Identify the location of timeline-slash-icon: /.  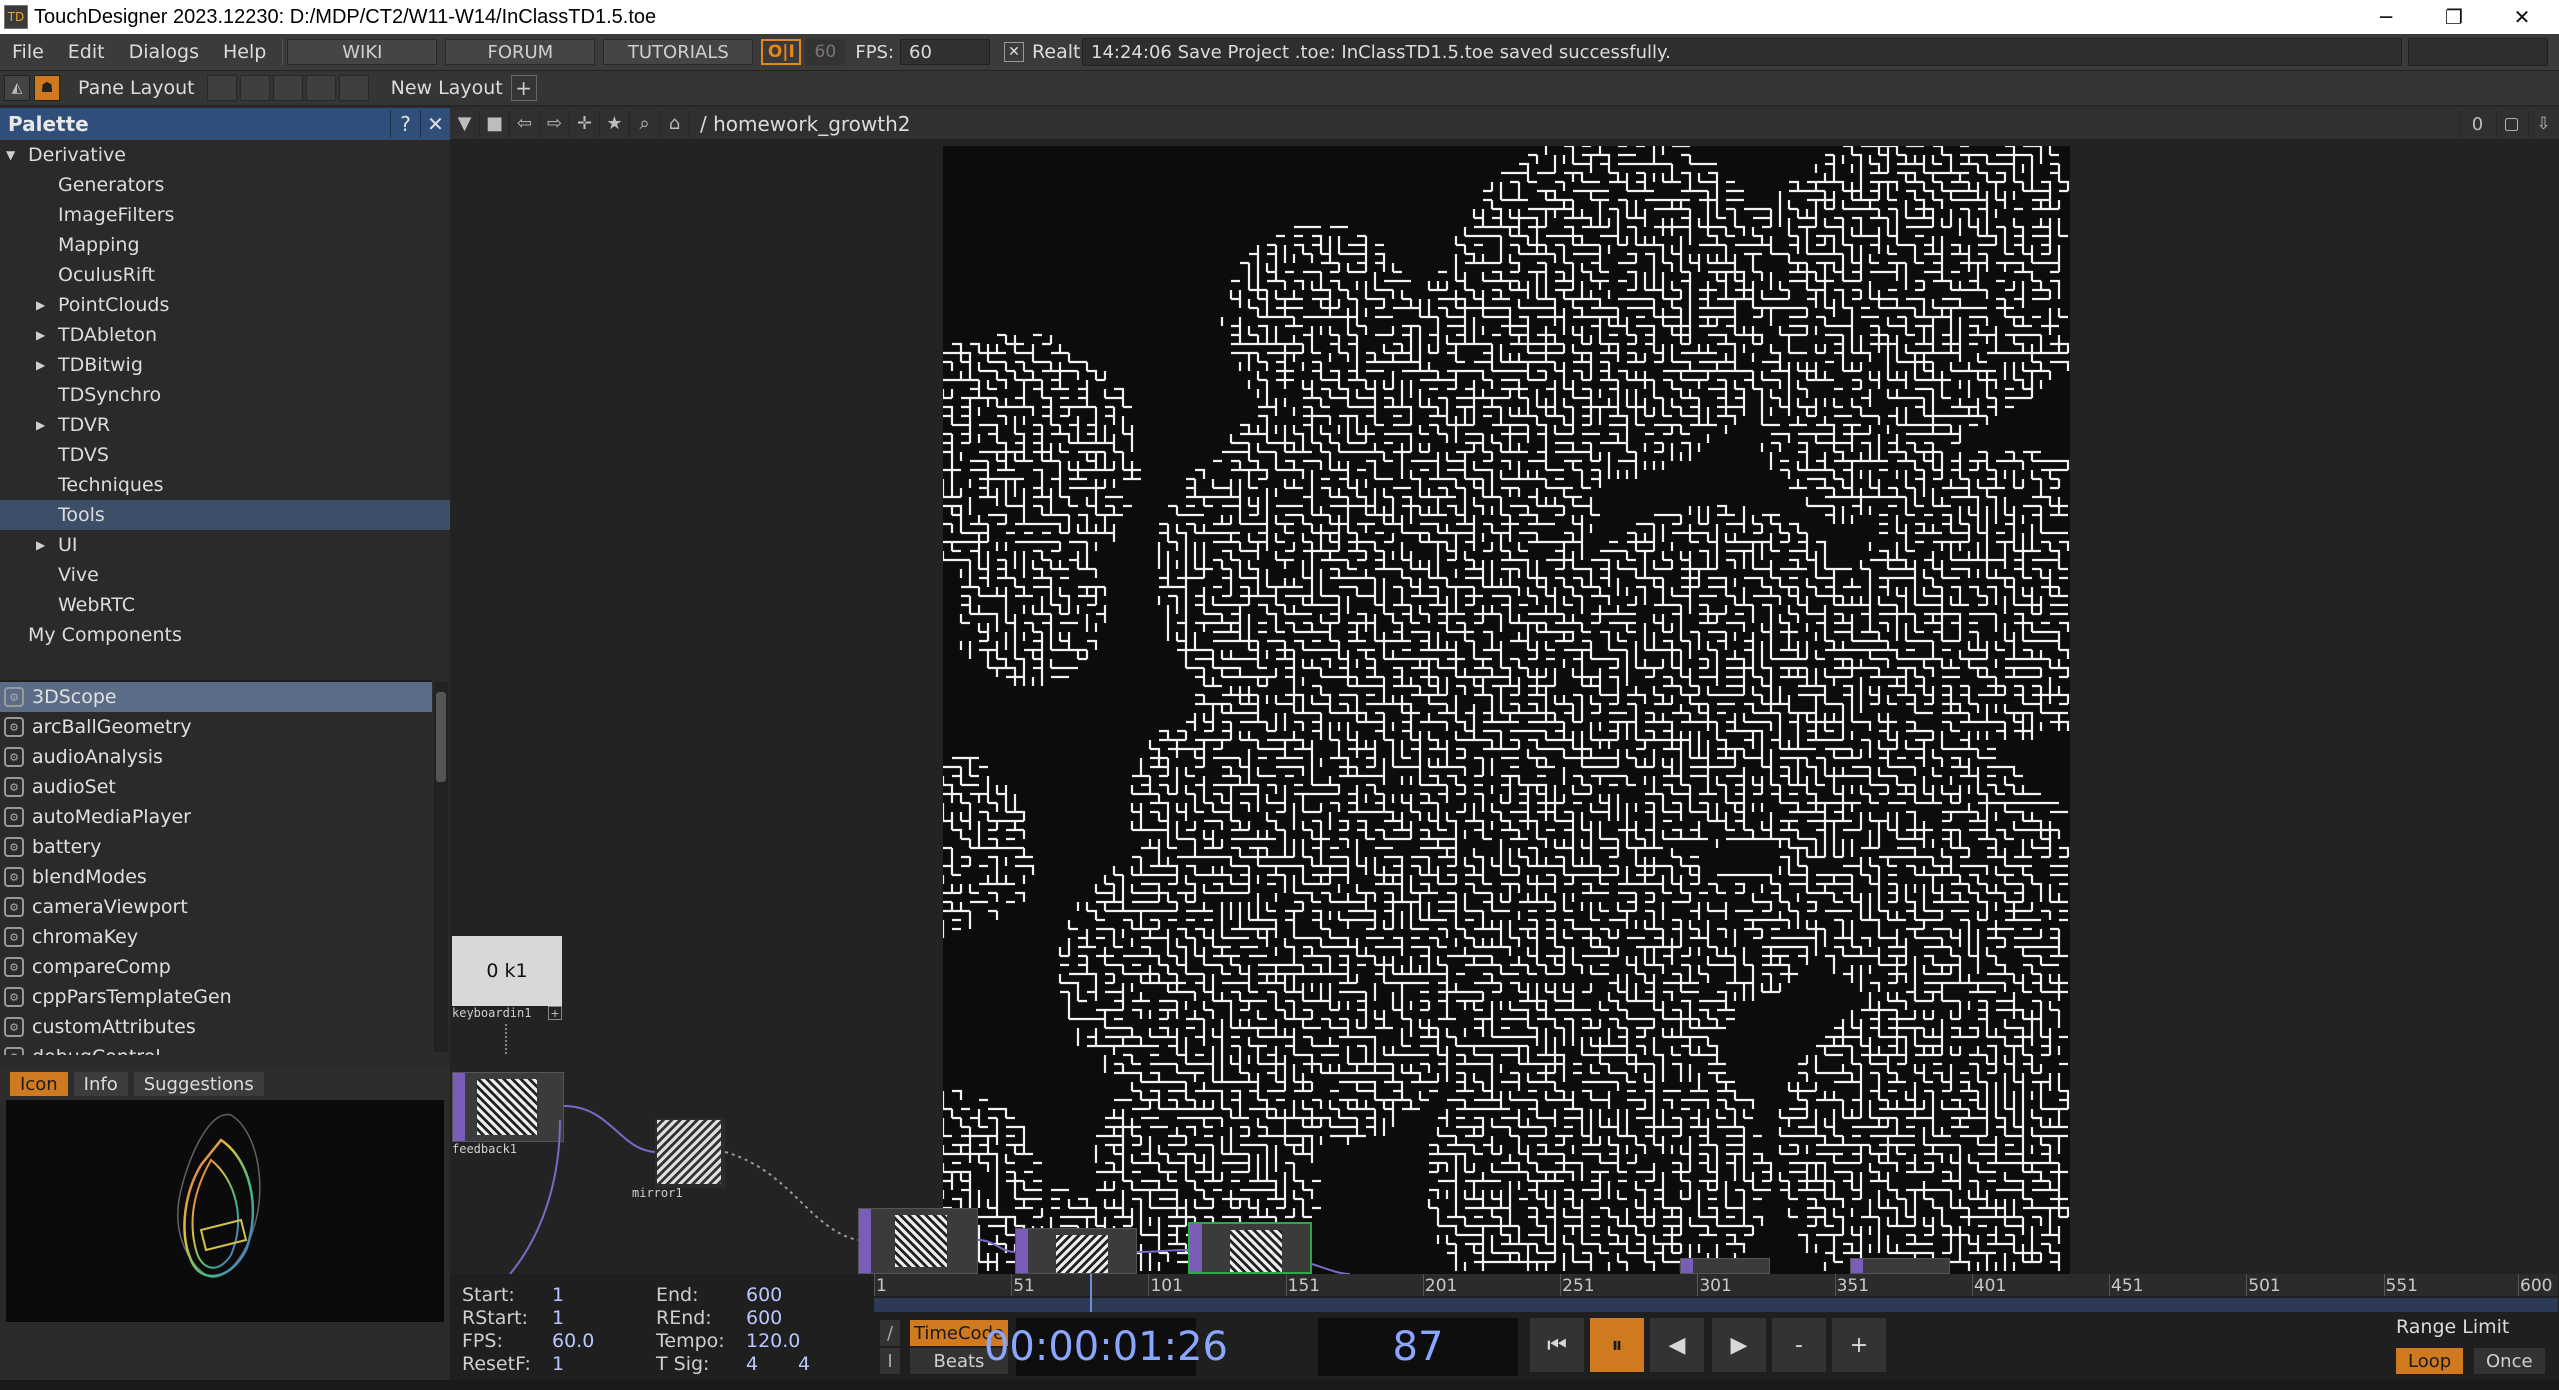
(890, 1333).